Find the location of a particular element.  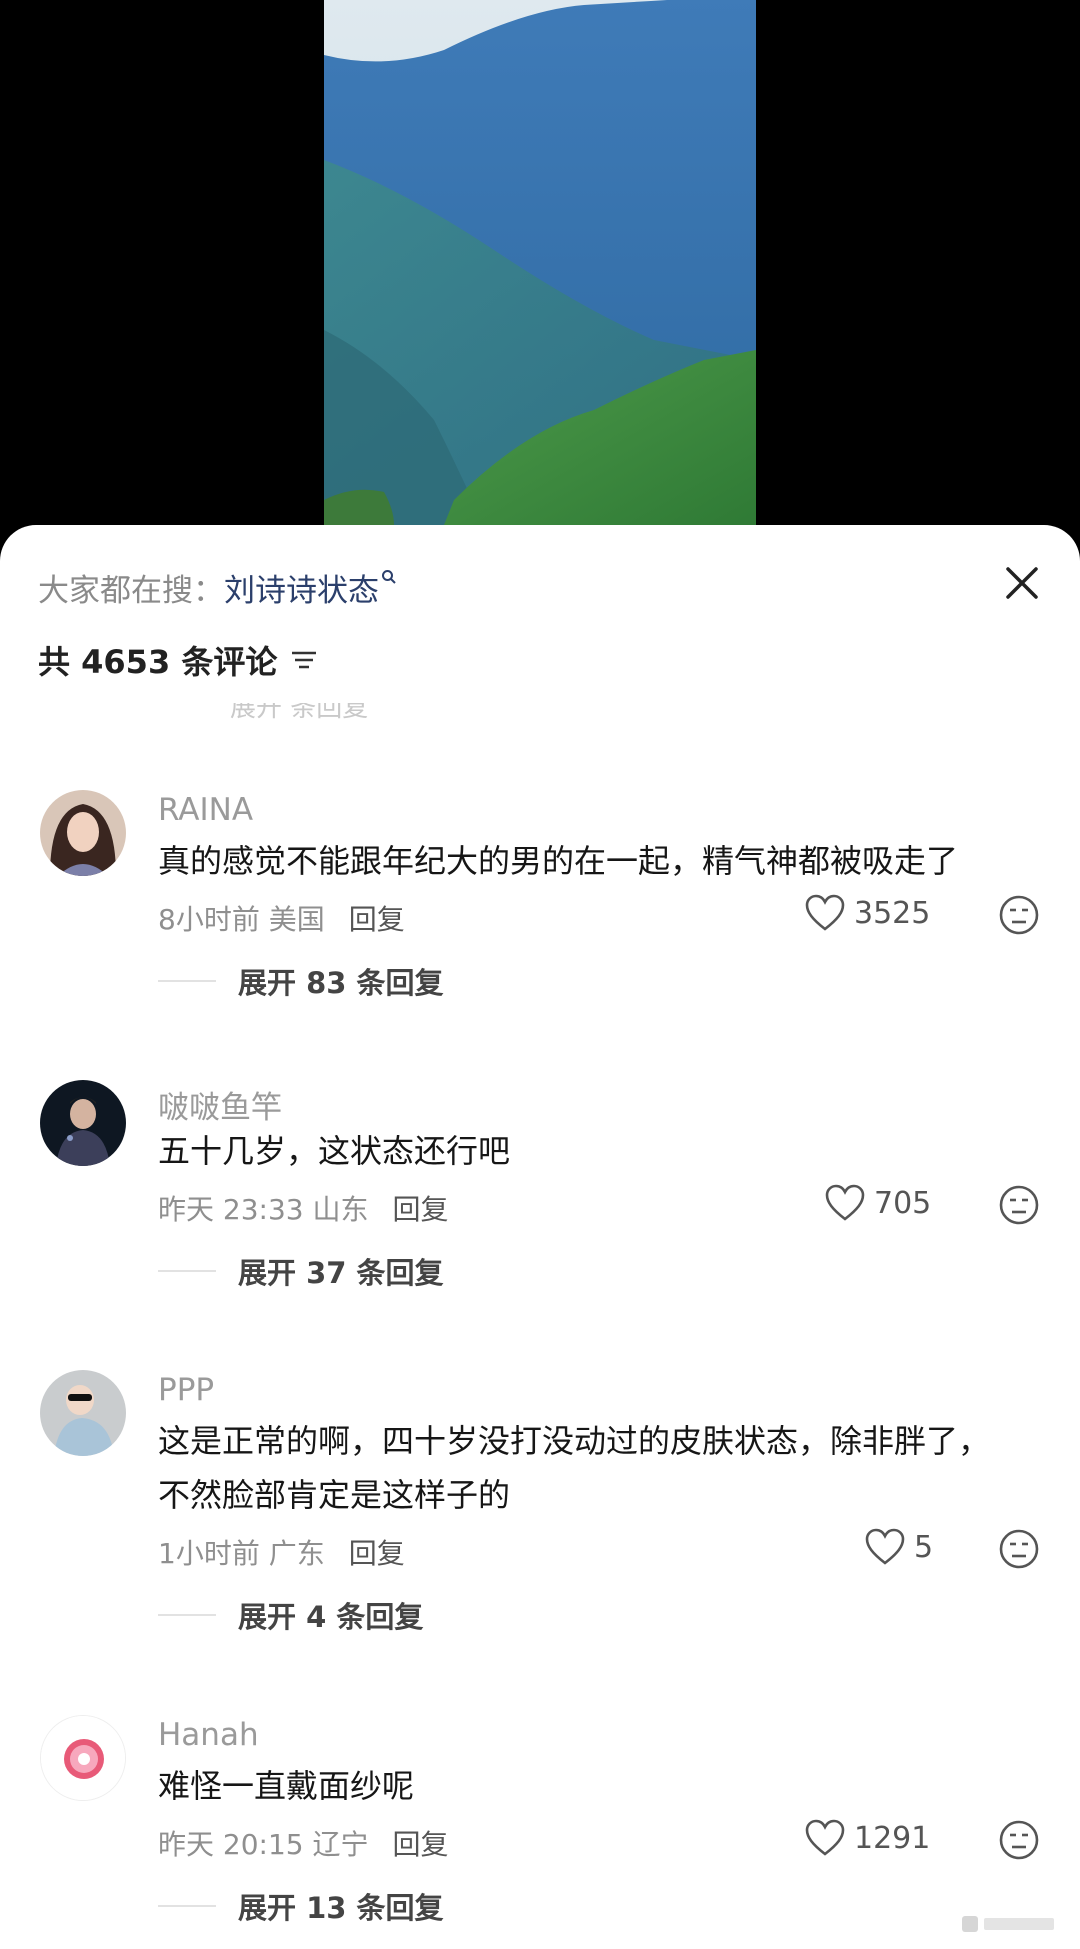

like-button: 3525 is located at coordinates (867, 913).